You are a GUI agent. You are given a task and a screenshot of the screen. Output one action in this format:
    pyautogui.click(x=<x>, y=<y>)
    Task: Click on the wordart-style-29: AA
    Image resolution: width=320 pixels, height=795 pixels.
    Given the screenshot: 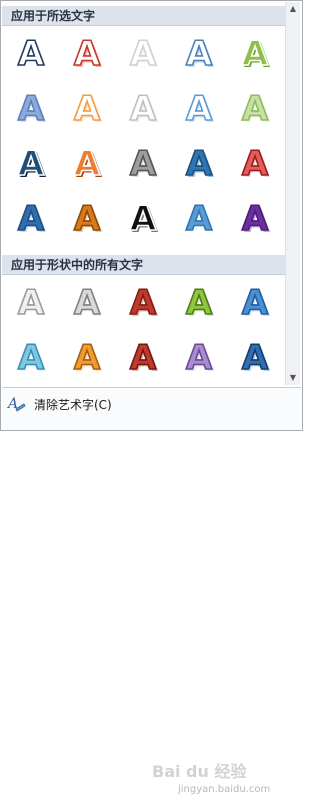 What is the action you would take?
    pyautogui.click(x=199, y=357)
    